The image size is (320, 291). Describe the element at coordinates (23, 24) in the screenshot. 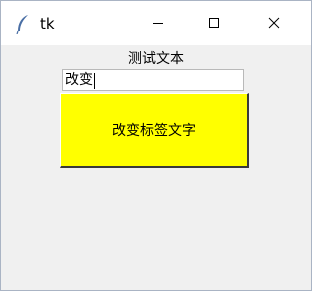

I see `feather-icon` at that location.